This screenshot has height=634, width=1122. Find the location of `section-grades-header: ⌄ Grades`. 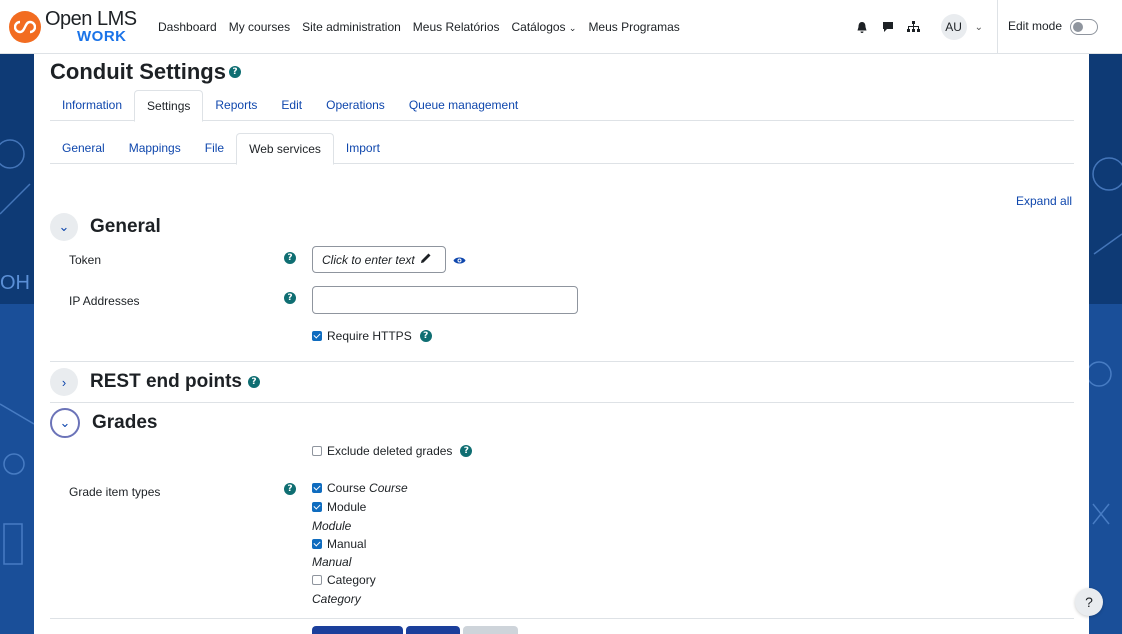

section-grades-header: ⌄ Grades is located at coordinates (103, 423).